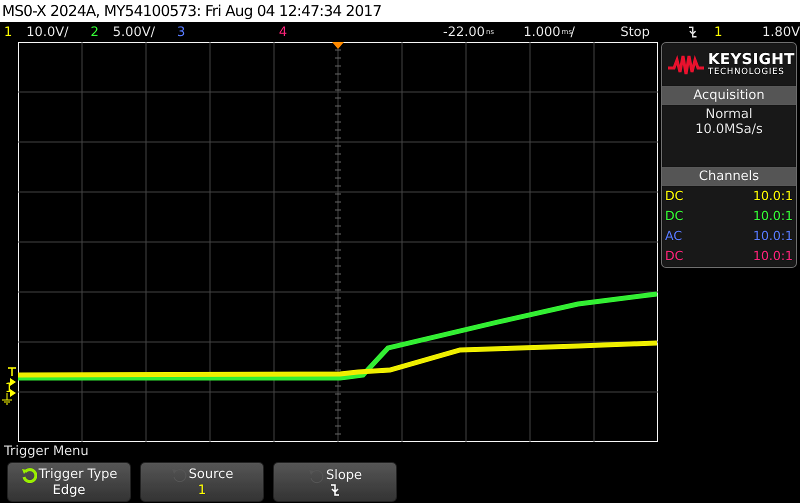  Describe the element at coordinates (729, 114) in the screenshot. I see `acquisition-mode: Normal` at that location.